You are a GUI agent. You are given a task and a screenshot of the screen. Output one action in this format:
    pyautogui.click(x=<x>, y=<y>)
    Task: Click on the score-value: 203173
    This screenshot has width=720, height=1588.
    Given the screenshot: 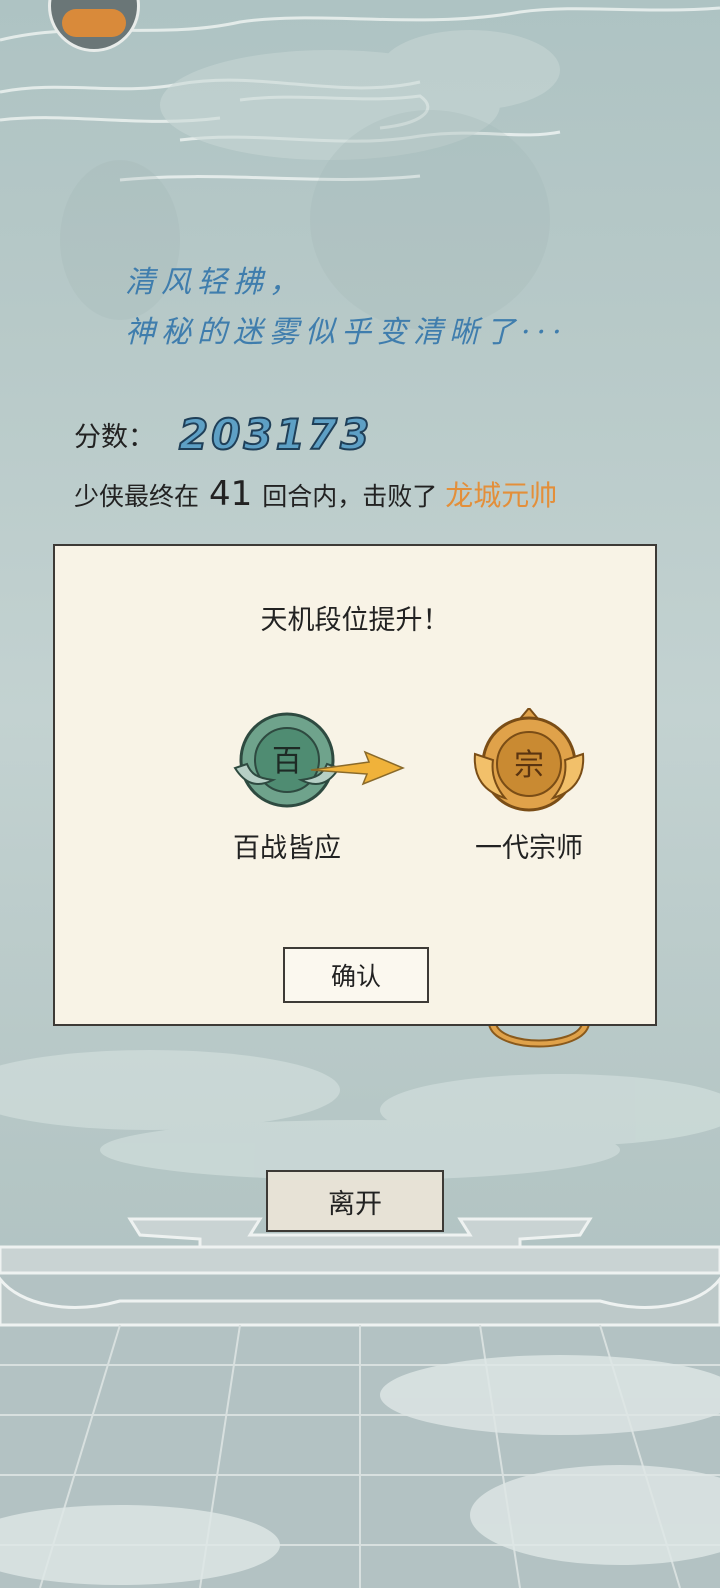 What is the action you would take?
    pyautogui.click(x=275, y=434)
    